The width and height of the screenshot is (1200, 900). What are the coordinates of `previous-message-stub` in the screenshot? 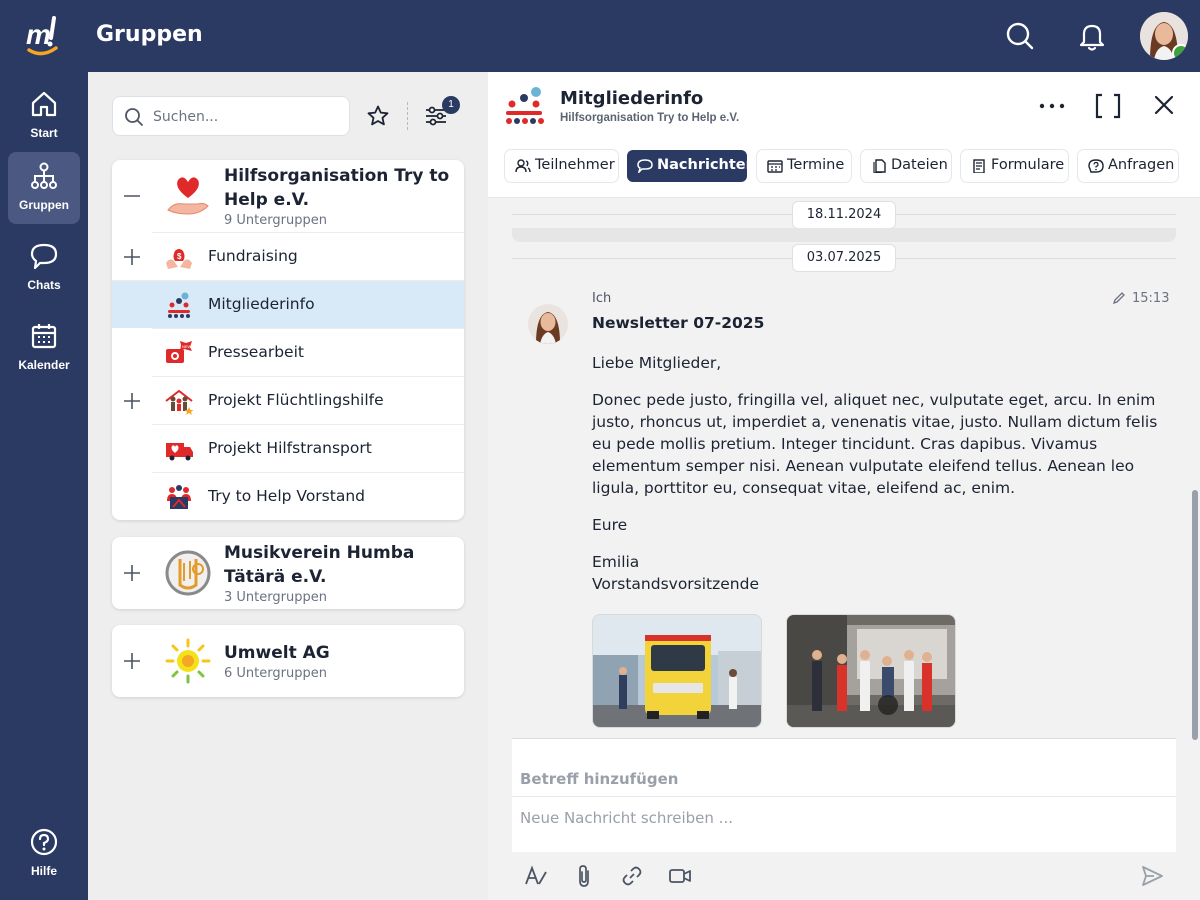 It's located at (844, 235).